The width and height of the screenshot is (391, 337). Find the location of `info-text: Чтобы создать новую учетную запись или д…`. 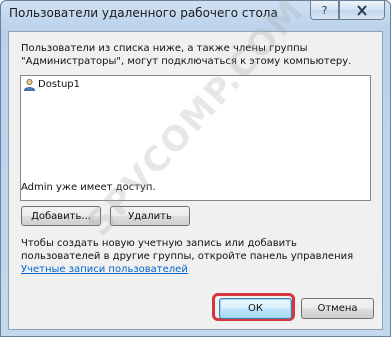

info-text: Чтобы создать новую учетную запись или д… is located at coordinates (198, 256).